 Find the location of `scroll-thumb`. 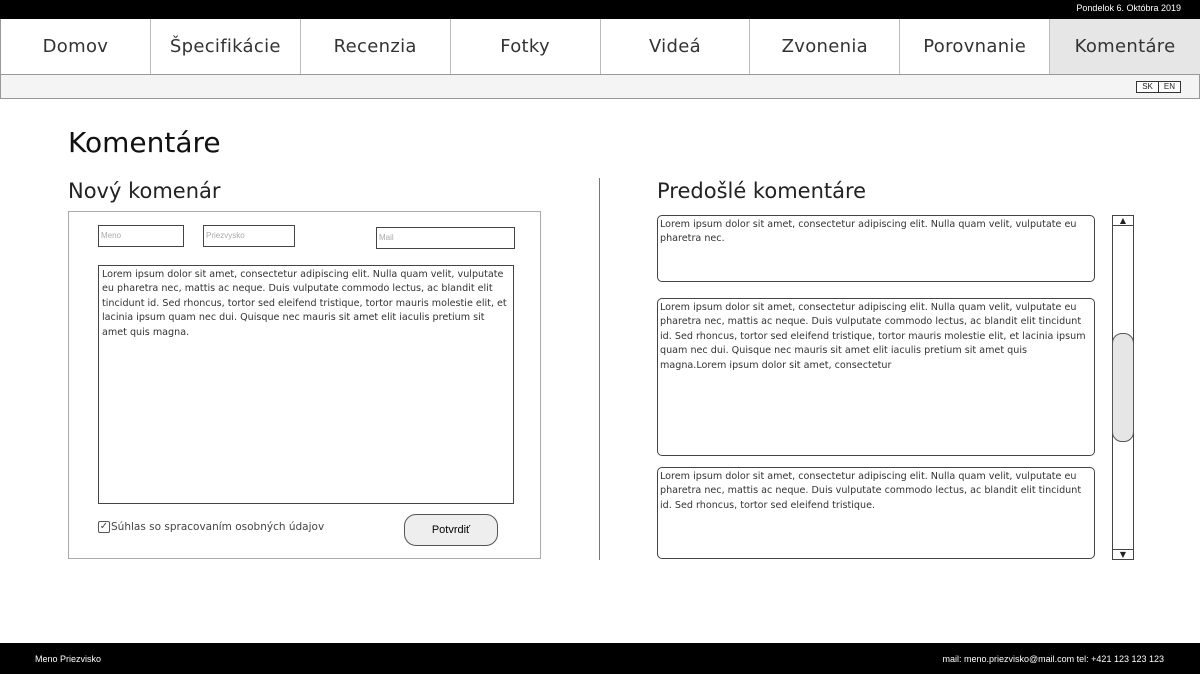

scroll-thumb is located at coordinates (1123, 387).